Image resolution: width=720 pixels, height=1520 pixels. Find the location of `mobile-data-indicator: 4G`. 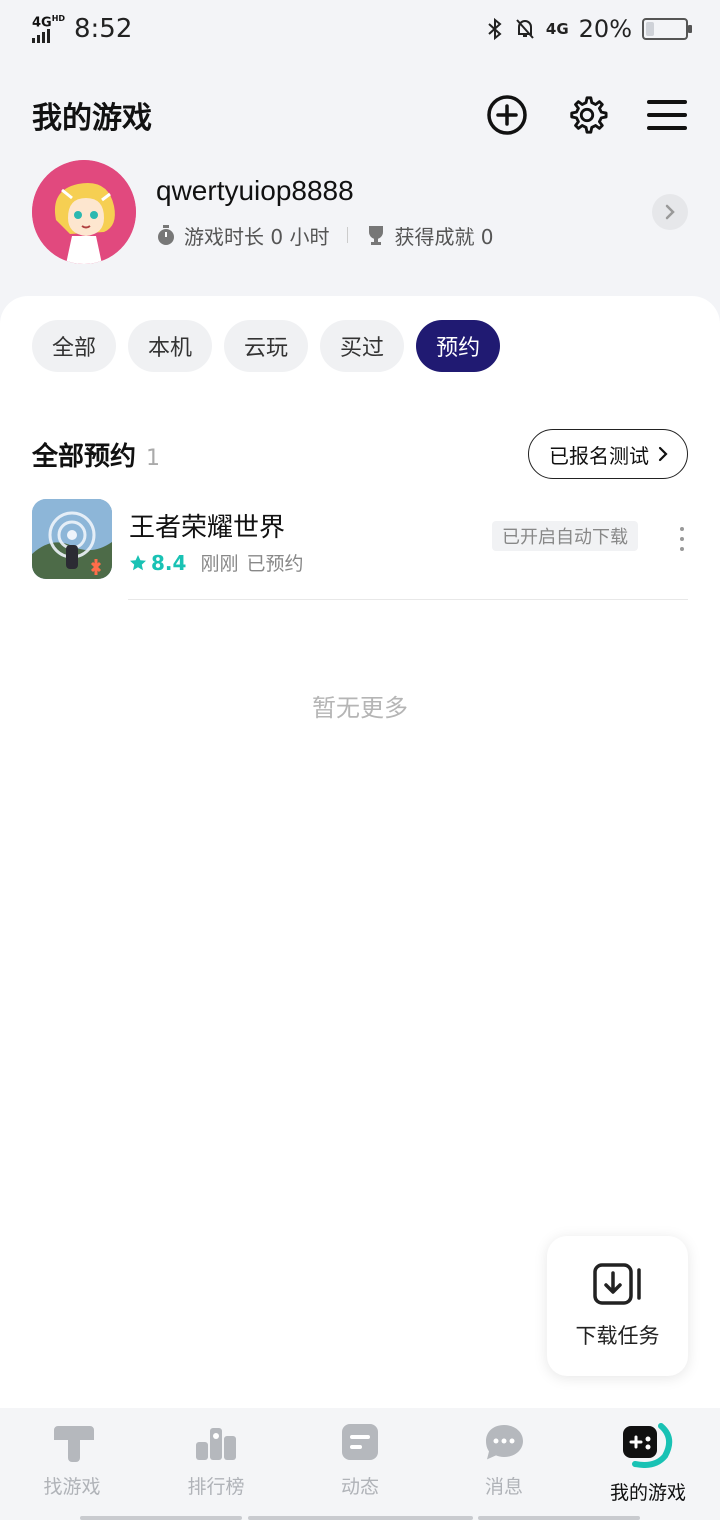

mobile-data-indicator: 4G is located at coordinates (557, 29).